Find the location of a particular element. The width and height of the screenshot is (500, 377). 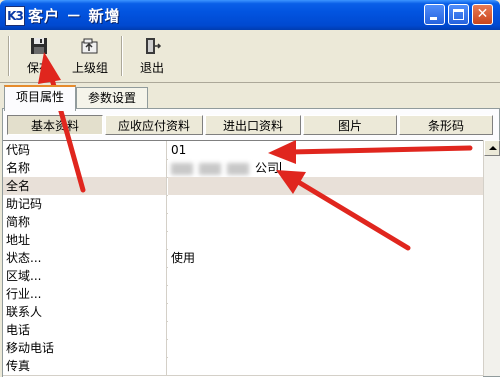

grid-row-contact: 联系人 is located at coordinates (243, 312).